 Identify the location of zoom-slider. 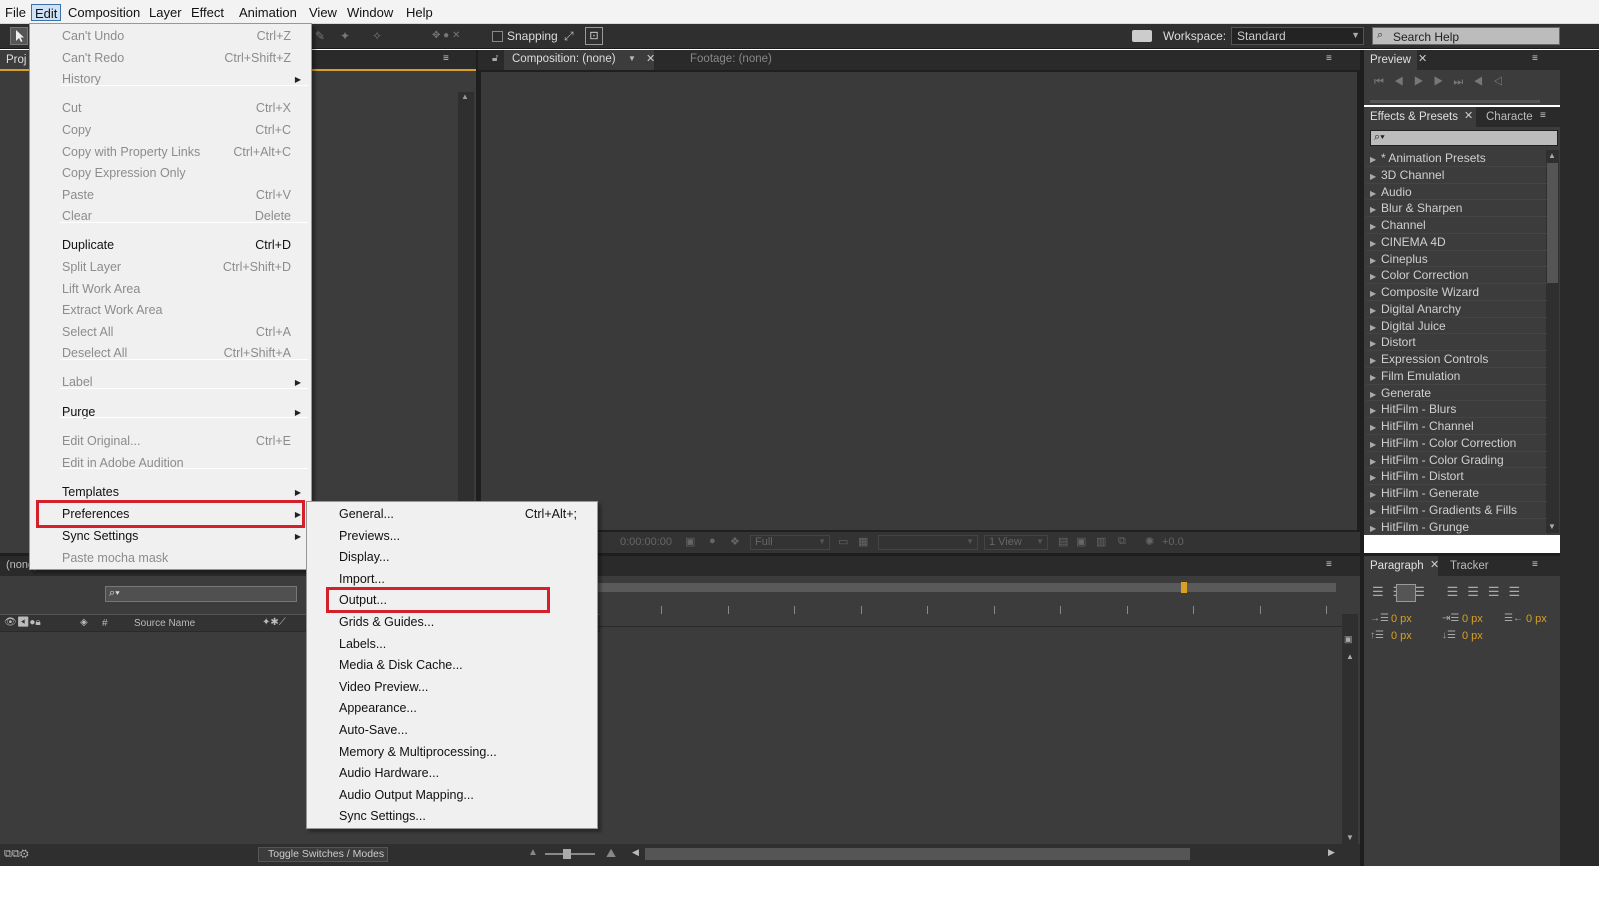
(570, 854).